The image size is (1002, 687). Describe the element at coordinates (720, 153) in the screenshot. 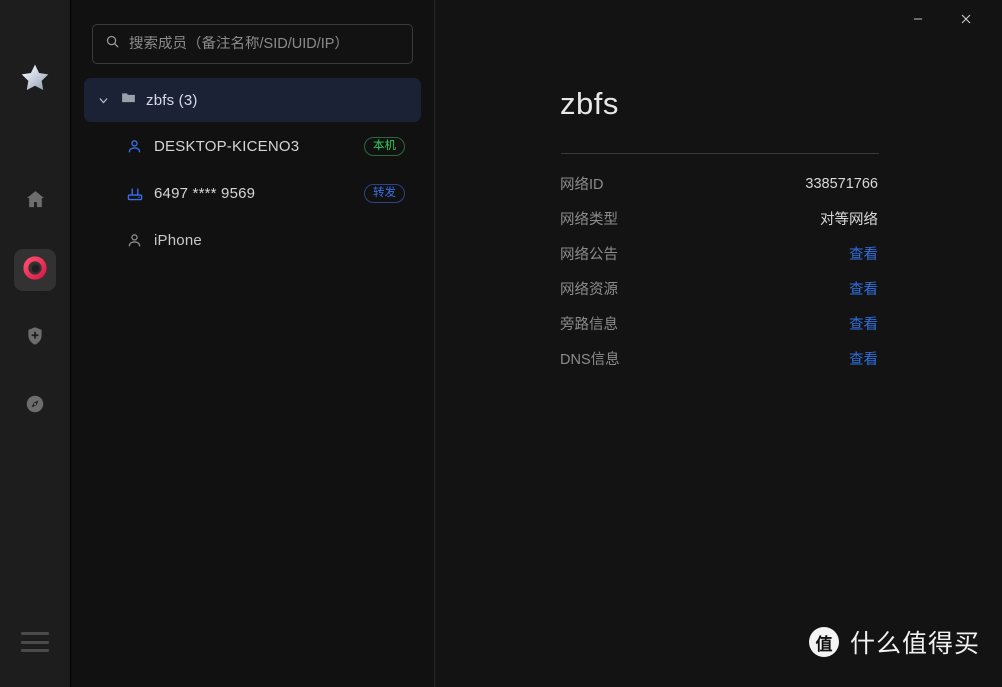

I see `divider` at that location.